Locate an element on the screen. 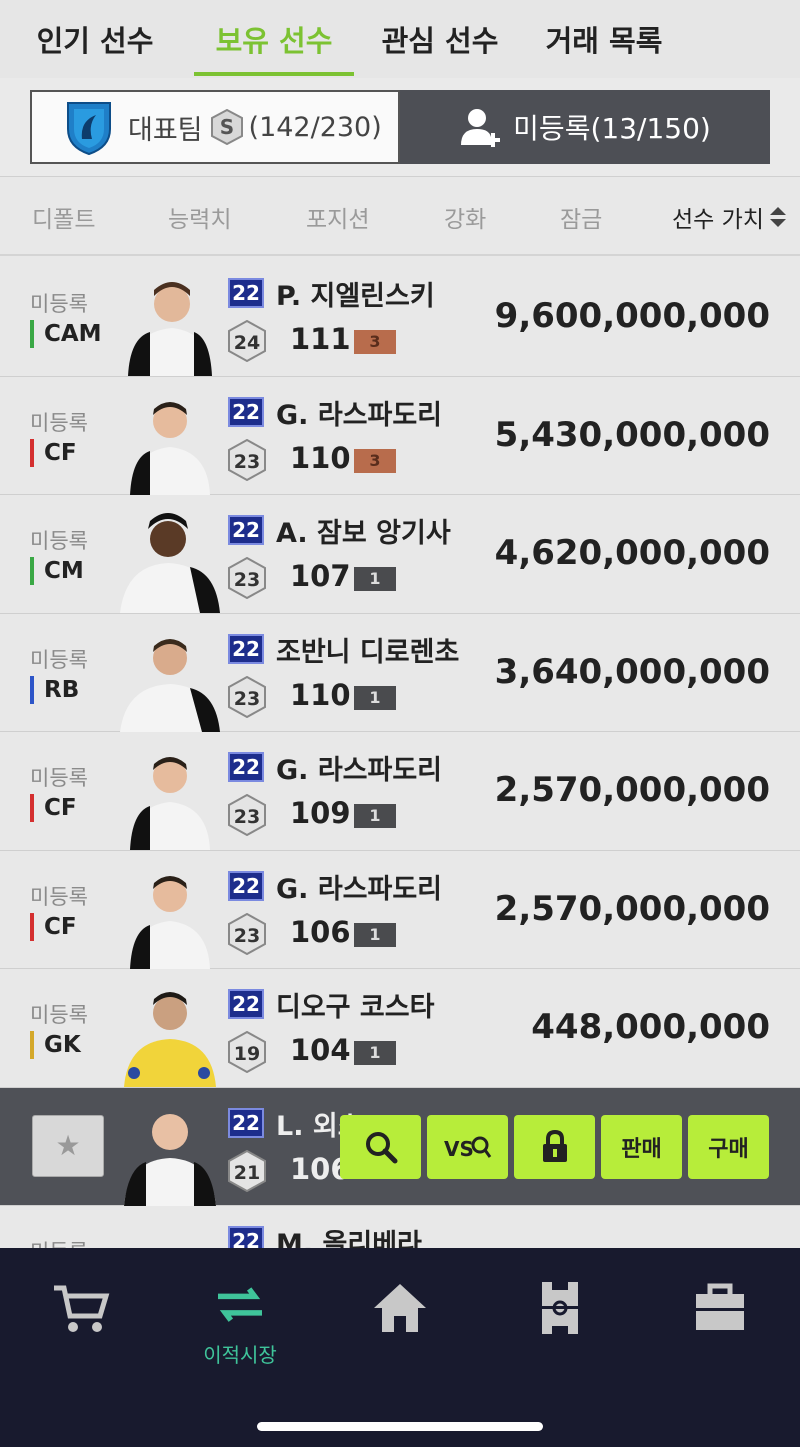 This screenshot has width=800, height=1447. tab-popular-players: 인기 선수 is located at coordinates (95, 39).